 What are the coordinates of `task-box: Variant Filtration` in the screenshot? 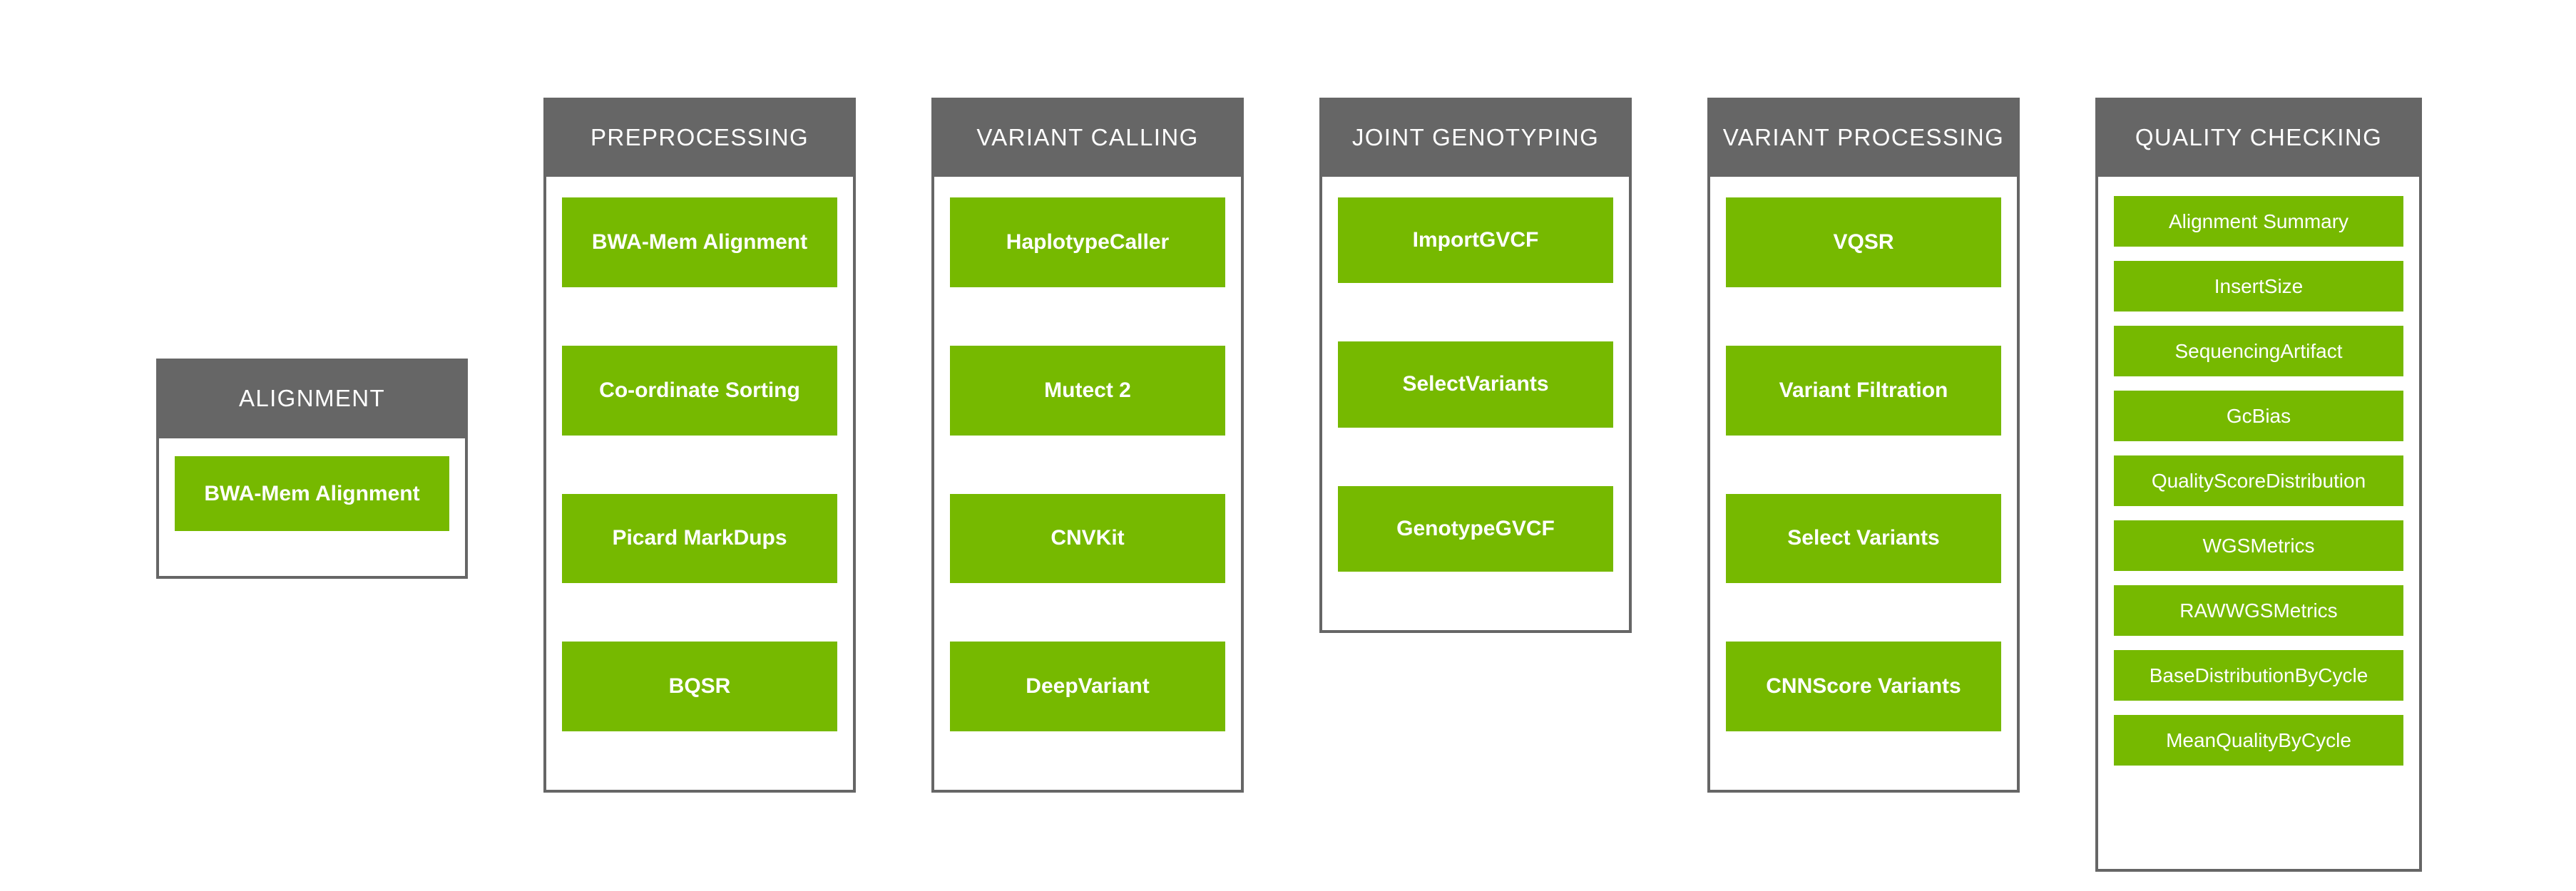 It's located at (1864, 390).